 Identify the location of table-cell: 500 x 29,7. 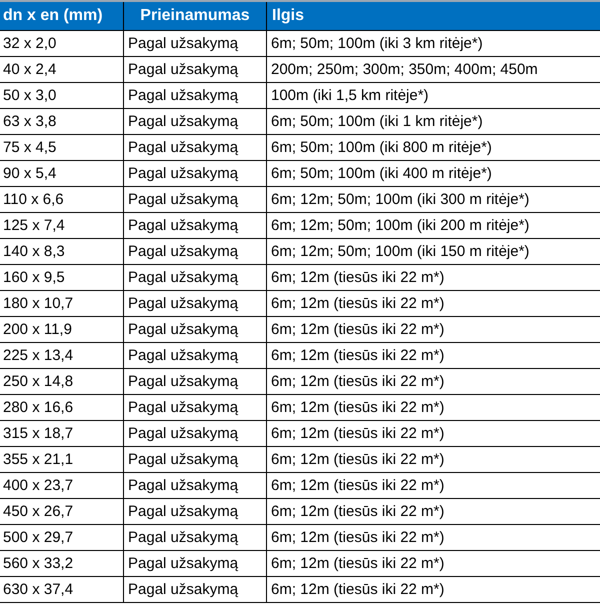
(62, 537).